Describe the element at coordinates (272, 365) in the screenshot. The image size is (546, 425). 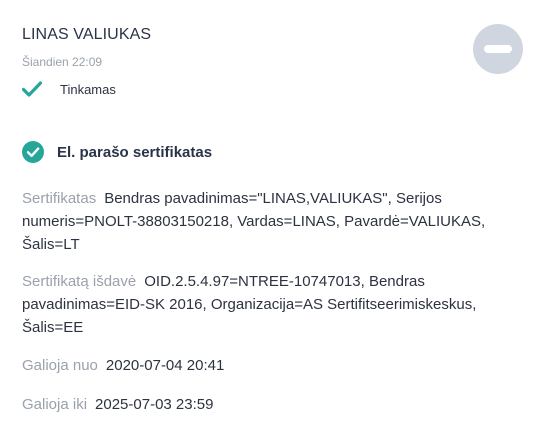
I see `valid-from-field: Galioja nuo 2020-07-04 20:41` at that location.